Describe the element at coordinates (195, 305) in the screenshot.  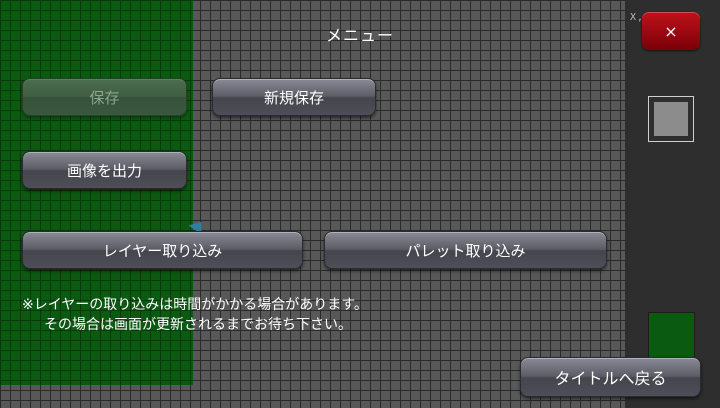
I see `import-notice-line-1: ※レイヤーの取り込みは時間がかかる場合があります。` at that location.